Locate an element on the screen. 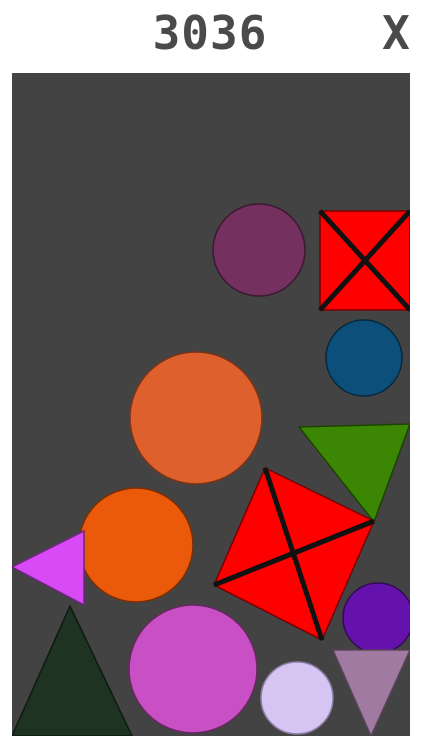 Image resolution: width=422 pixels, height=750 pixels. red-square-crossed-top is located at coordinates (364, 260).